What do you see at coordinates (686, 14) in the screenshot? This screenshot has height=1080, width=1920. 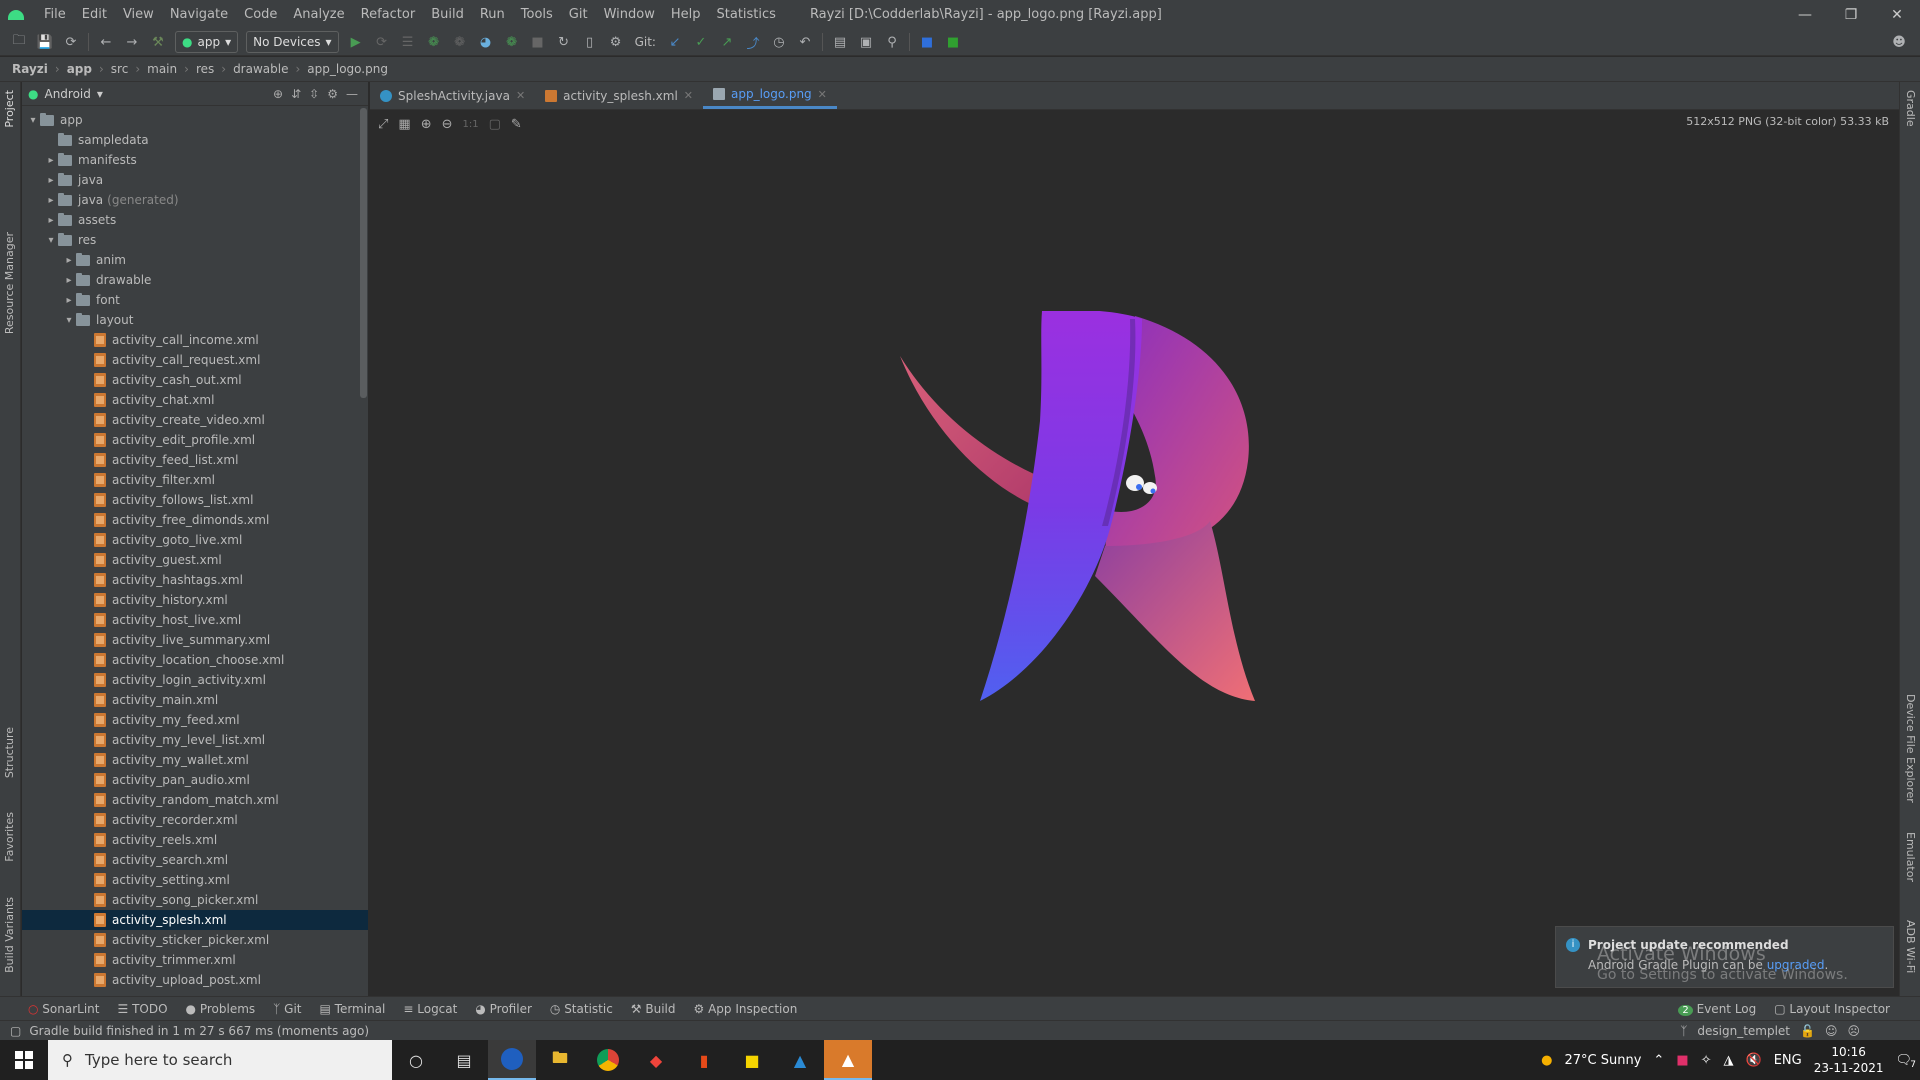 I see `menu-help: Help` at bounding box center [686, 14].